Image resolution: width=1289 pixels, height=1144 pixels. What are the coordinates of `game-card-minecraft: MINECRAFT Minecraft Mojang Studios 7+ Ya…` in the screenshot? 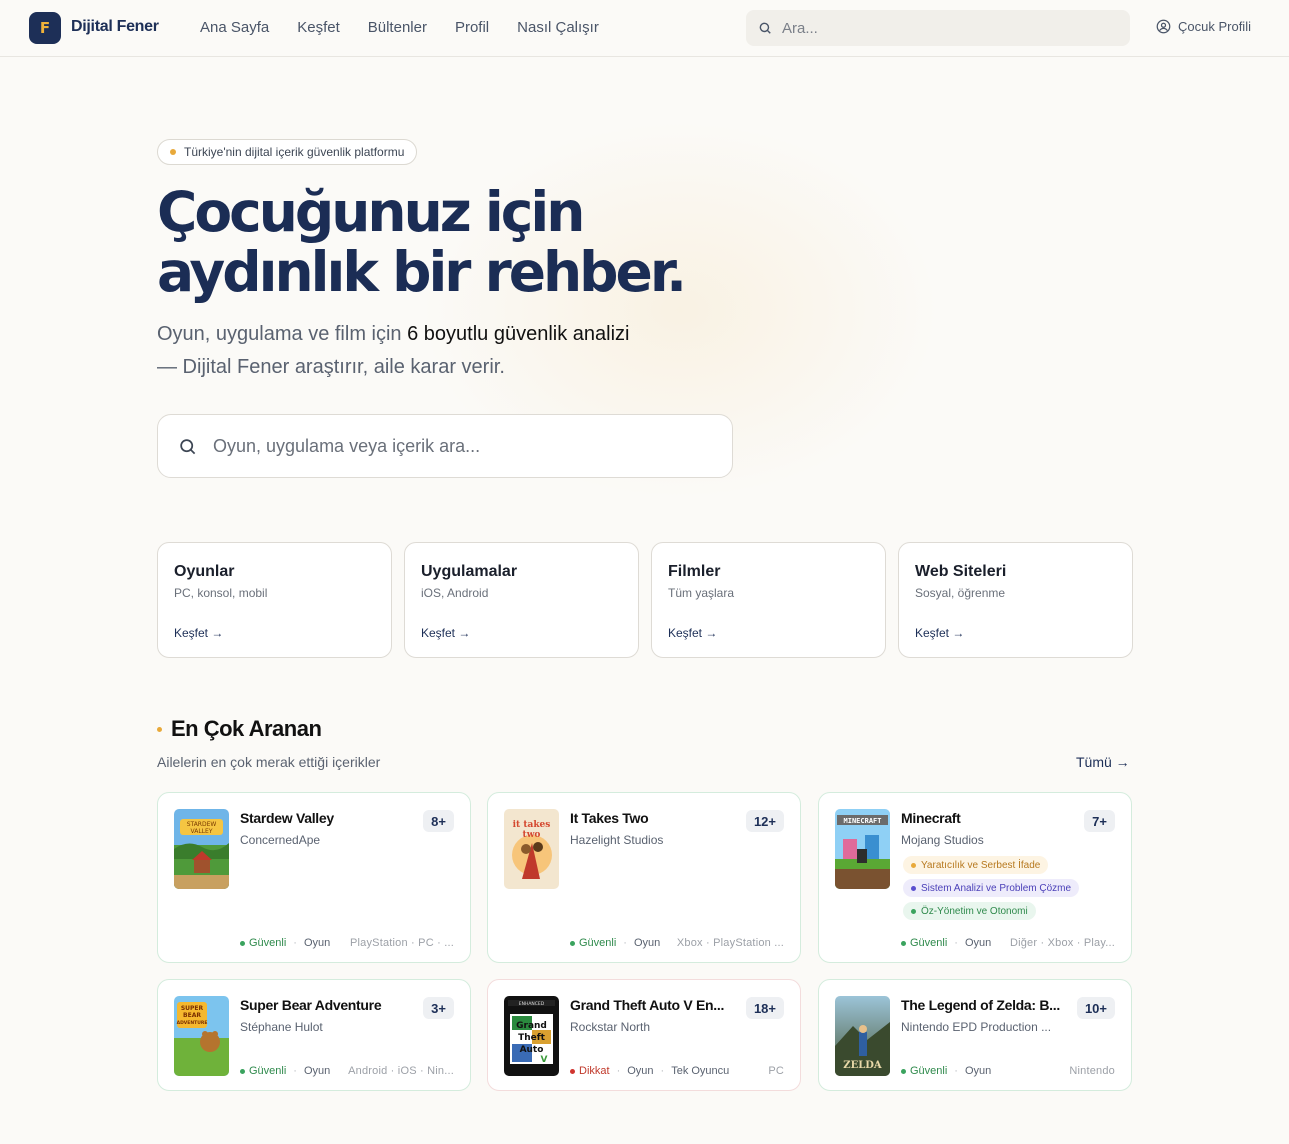 It's located at (975, 877).